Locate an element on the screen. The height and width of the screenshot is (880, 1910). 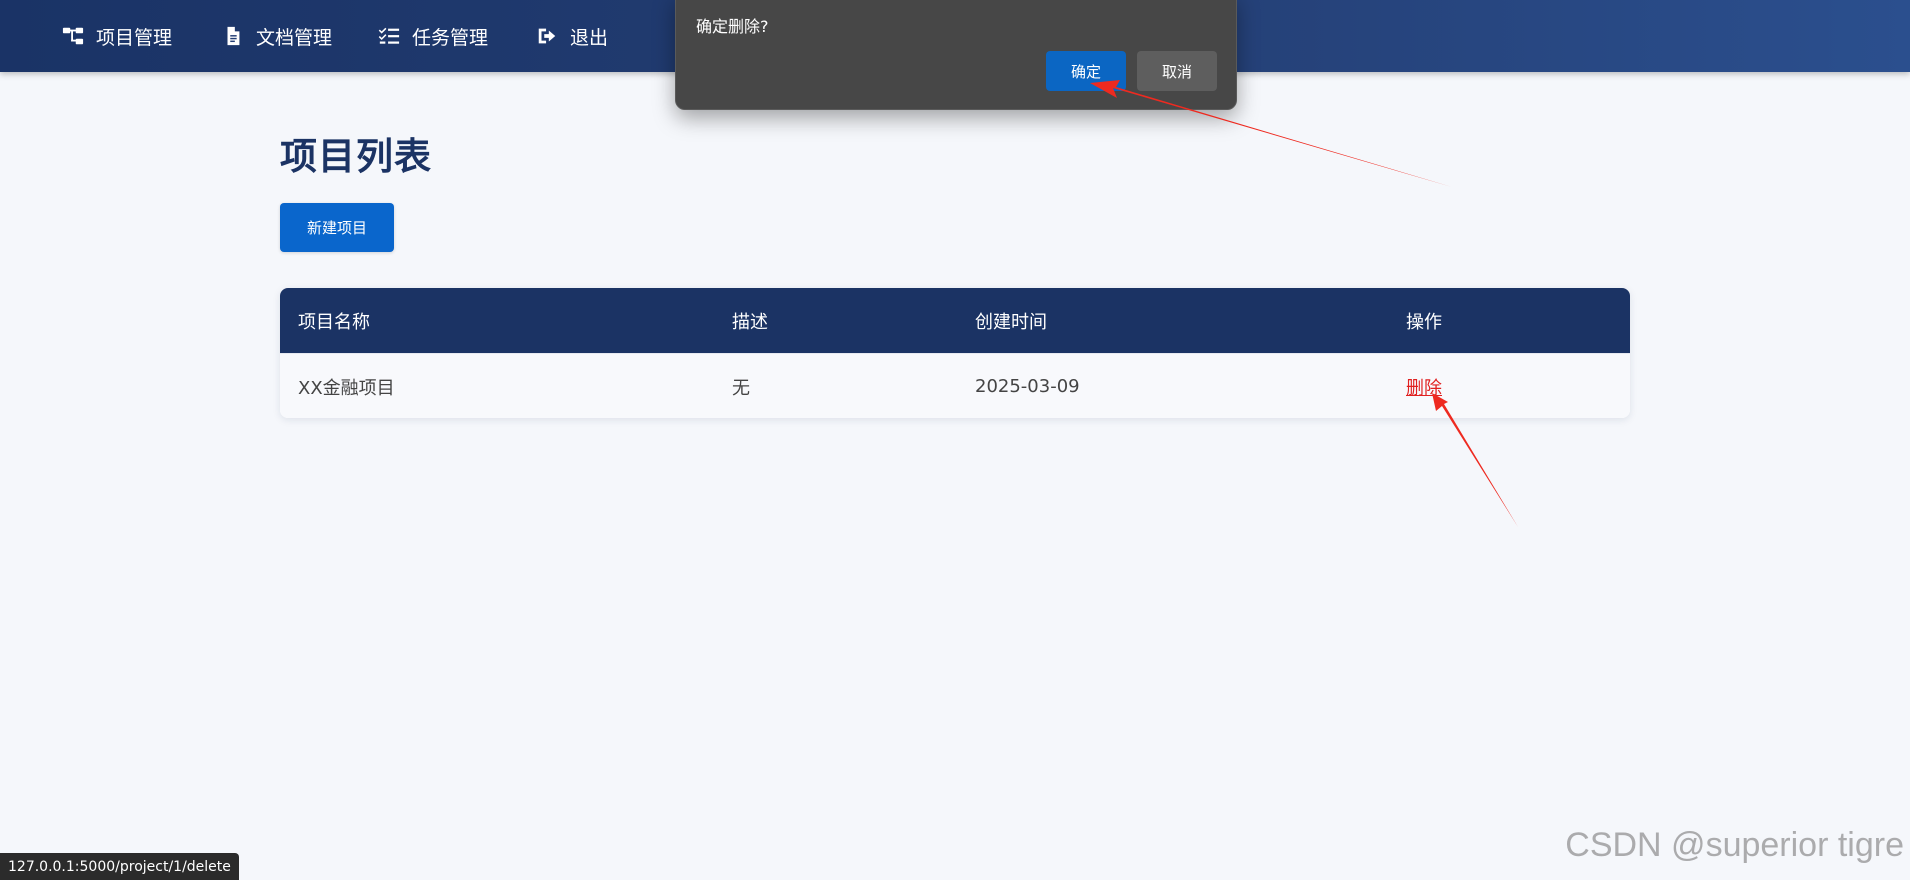
table-row: XX金融项目 无 2025-03-09 删除 is located at coordinates (955, 385).